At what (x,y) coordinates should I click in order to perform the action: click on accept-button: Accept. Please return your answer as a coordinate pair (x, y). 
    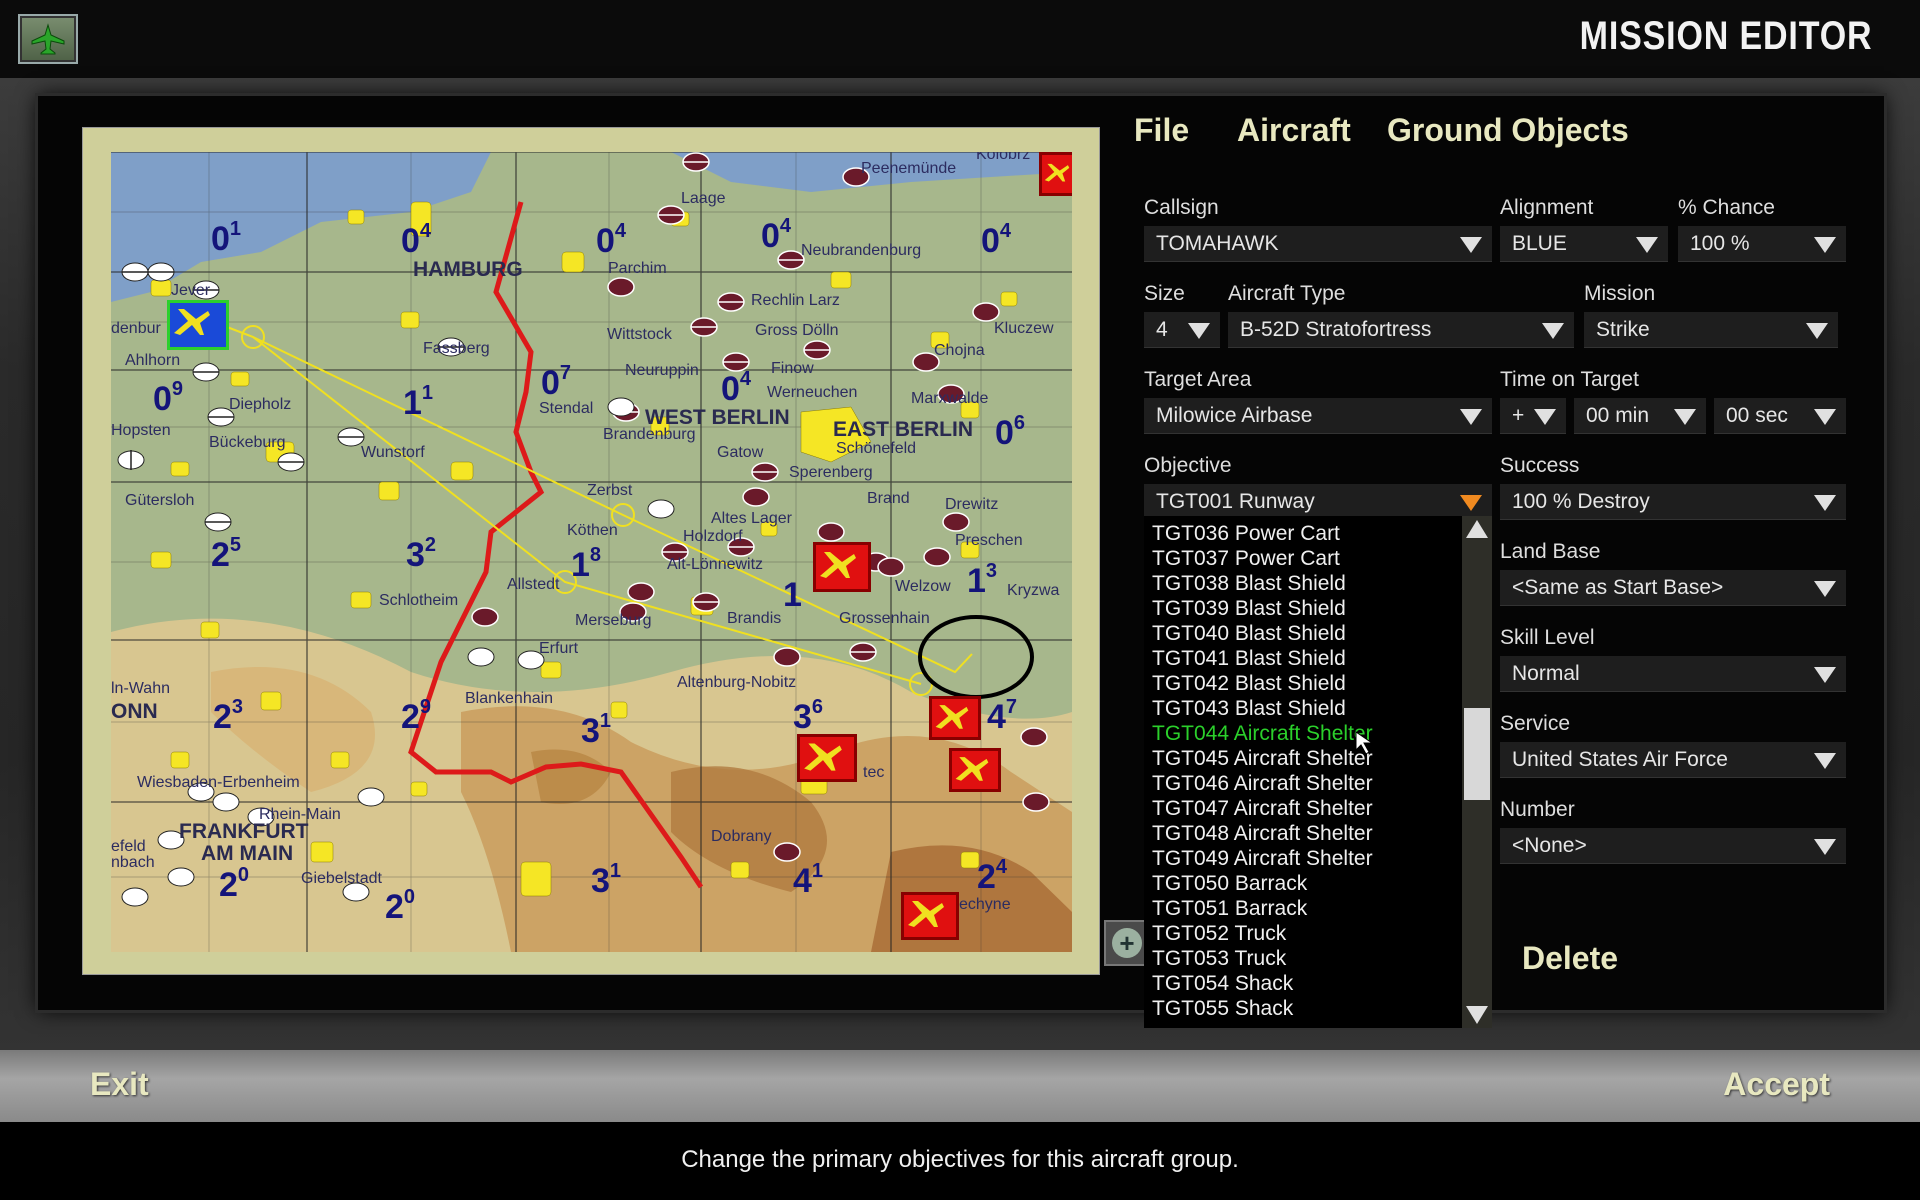
    Looking at the image, I should click on (1776, 1084).